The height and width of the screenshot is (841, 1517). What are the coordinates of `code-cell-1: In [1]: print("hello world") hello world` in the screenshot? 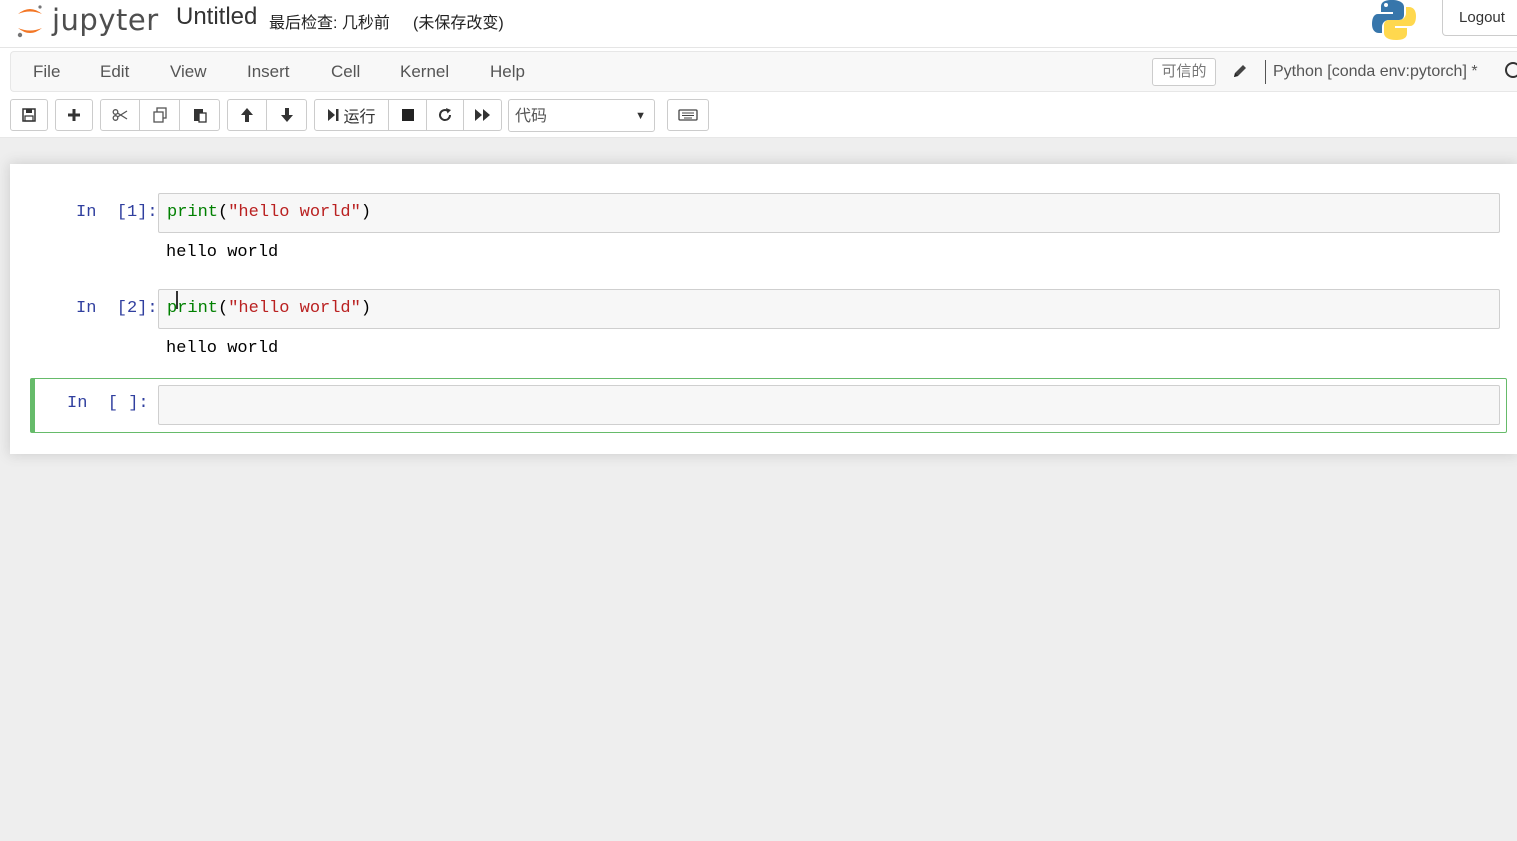 It's located at (763, 228).